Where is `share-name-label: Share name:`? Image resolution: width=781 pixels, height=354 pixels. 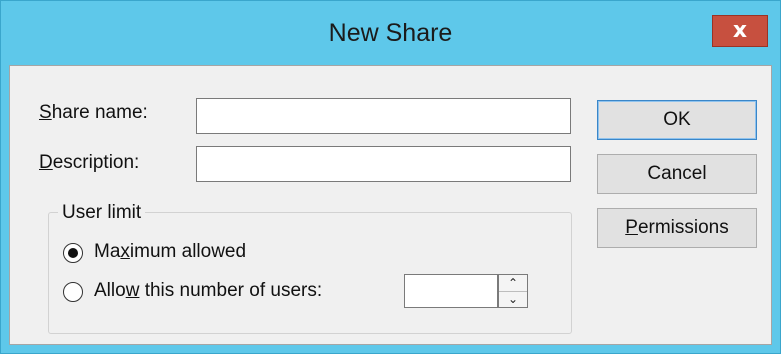
share-name-label: Share name: is located at coordinates (93, 112).